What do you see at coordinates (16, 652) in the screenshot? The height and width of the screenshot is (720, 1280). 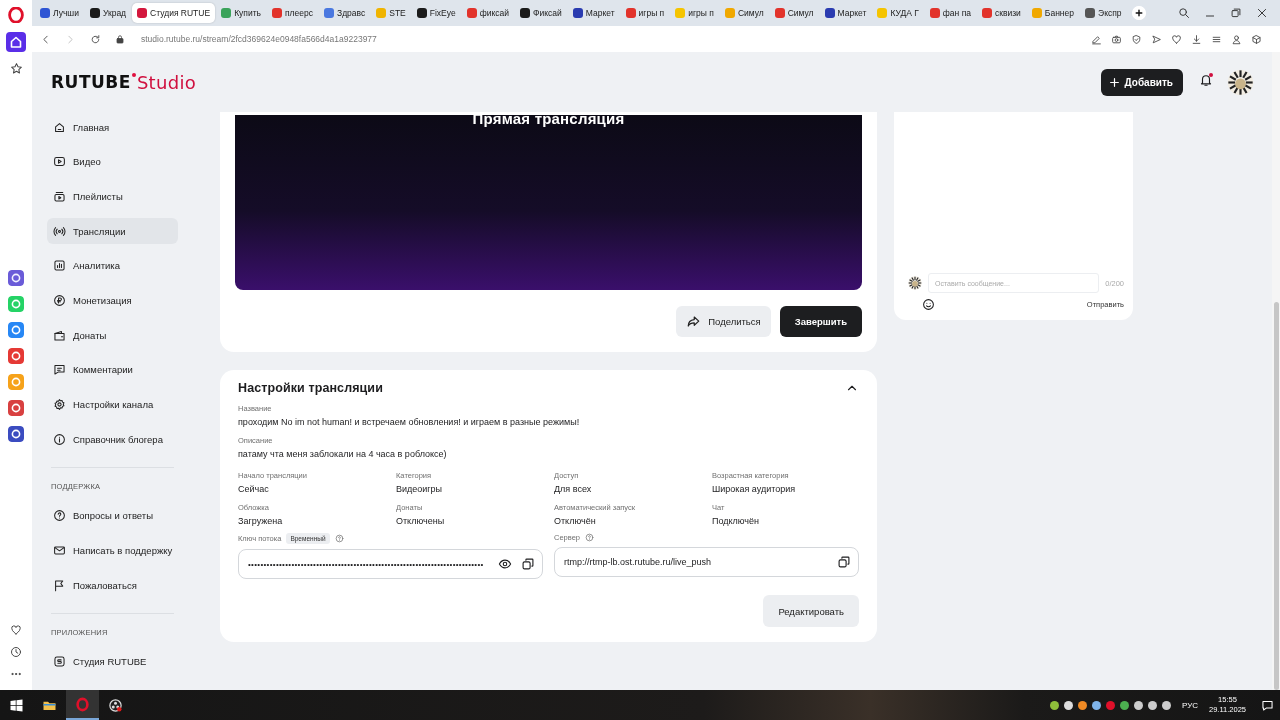 I see `history-icon` at bounding box center [16, 652].